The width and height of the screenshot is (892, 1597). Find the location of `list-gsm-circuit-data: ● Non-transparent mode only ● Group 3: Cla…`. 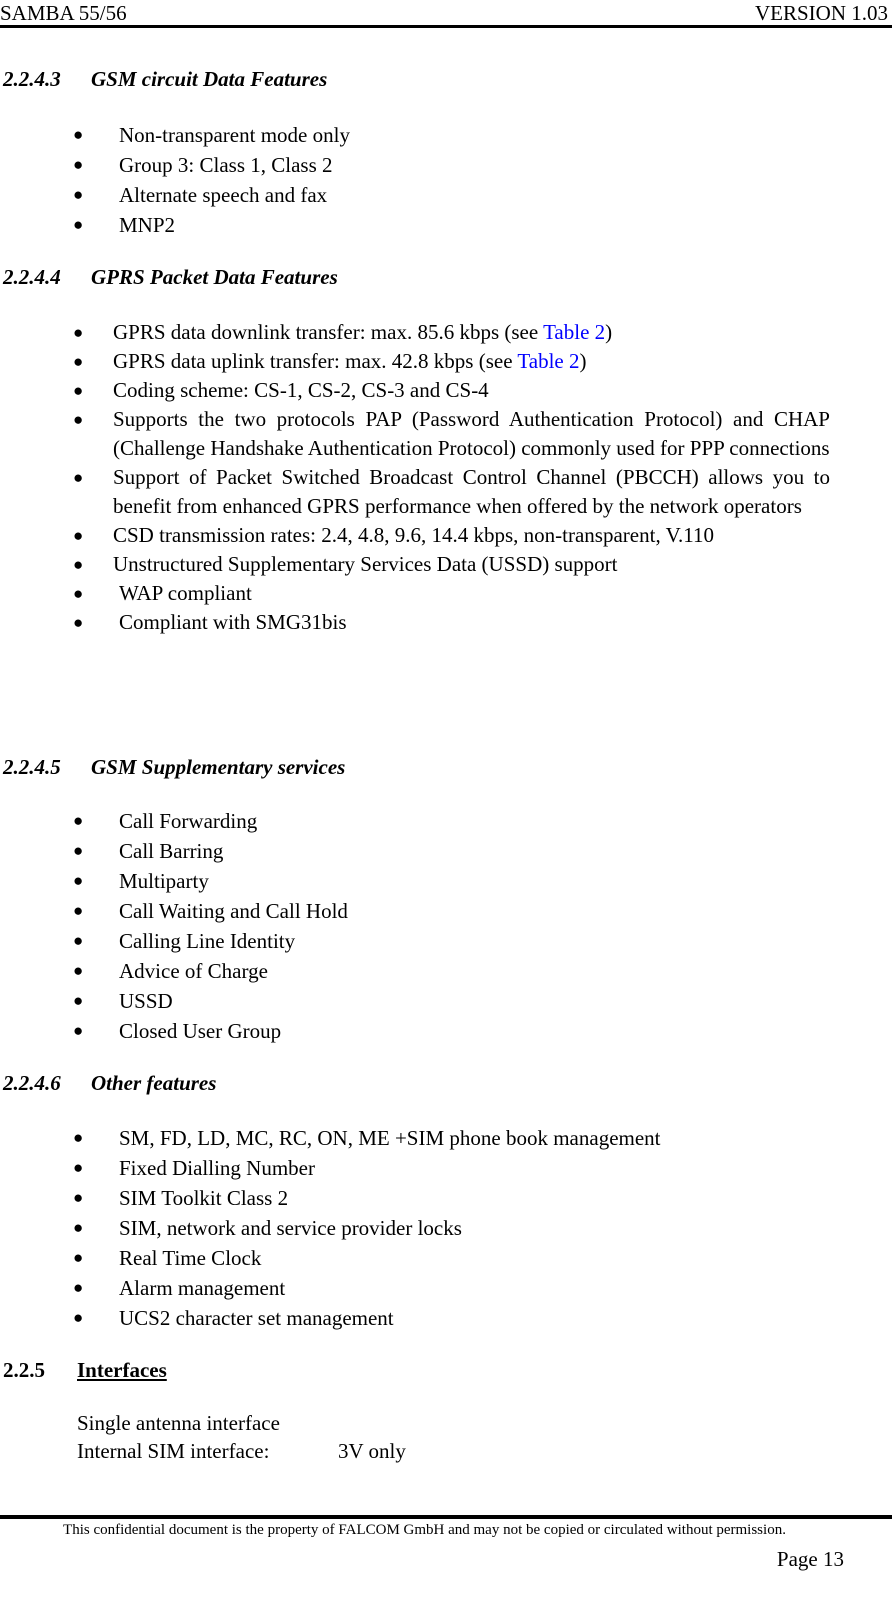

list-gsm-circuit-data: ● Non-transparent mode only ● Group 3: Cla… is located at coordinates (211, 180).